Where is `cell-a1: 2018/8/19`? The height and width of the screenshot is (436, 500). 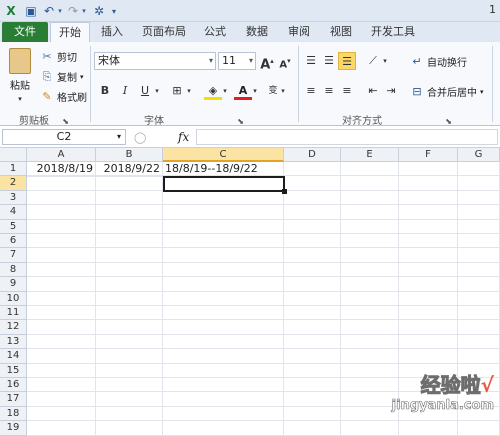 cell-a1: 2018/8/19 is located at coordinates (61, 169).